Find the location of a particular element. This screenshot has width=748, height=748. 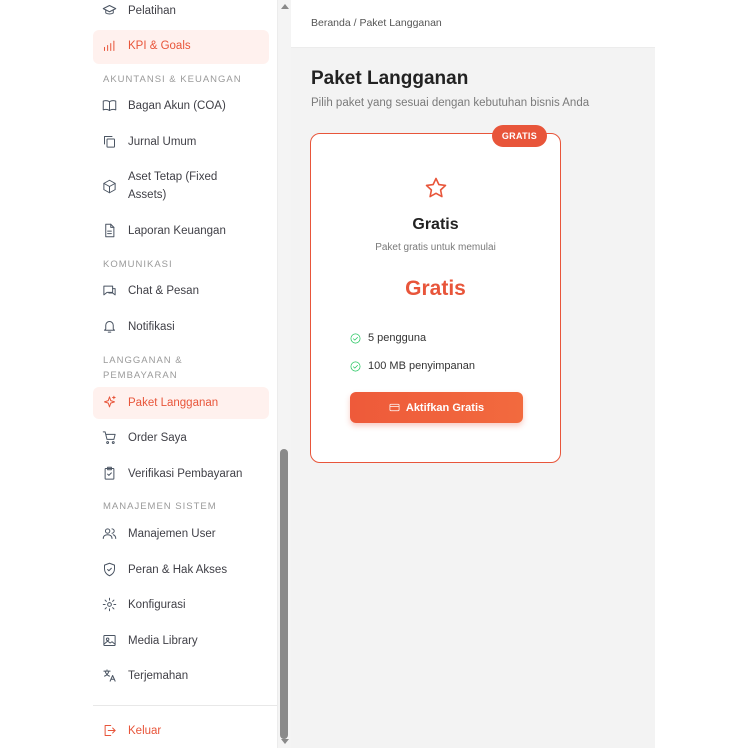

sidebar-item-label: KPI & Goals is located at coordinates (159, 46).